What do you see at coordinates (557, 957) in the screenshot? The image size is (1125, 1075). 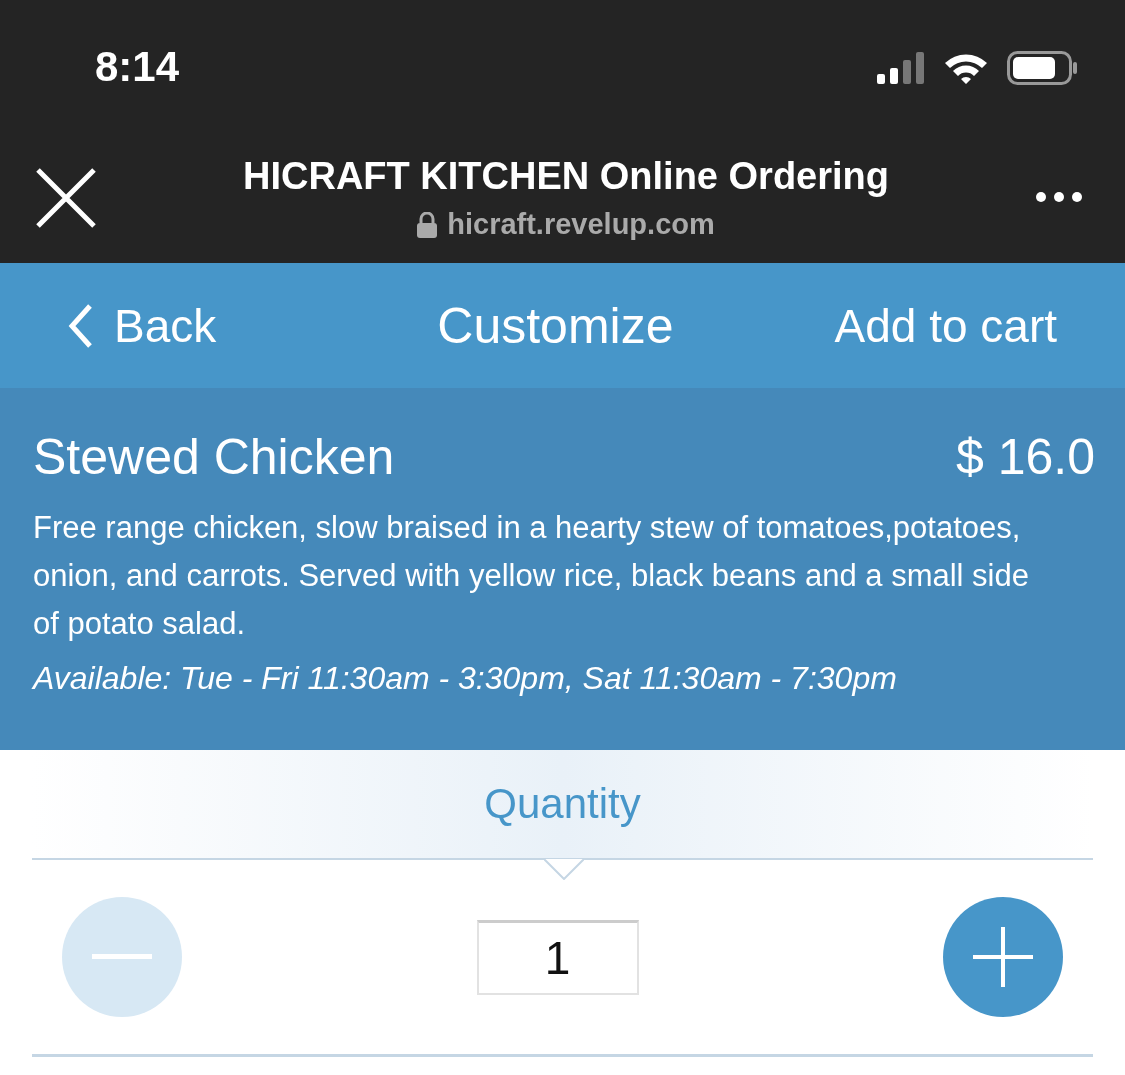 I see `quantity-field: 1` at bounding box center [557, 957].